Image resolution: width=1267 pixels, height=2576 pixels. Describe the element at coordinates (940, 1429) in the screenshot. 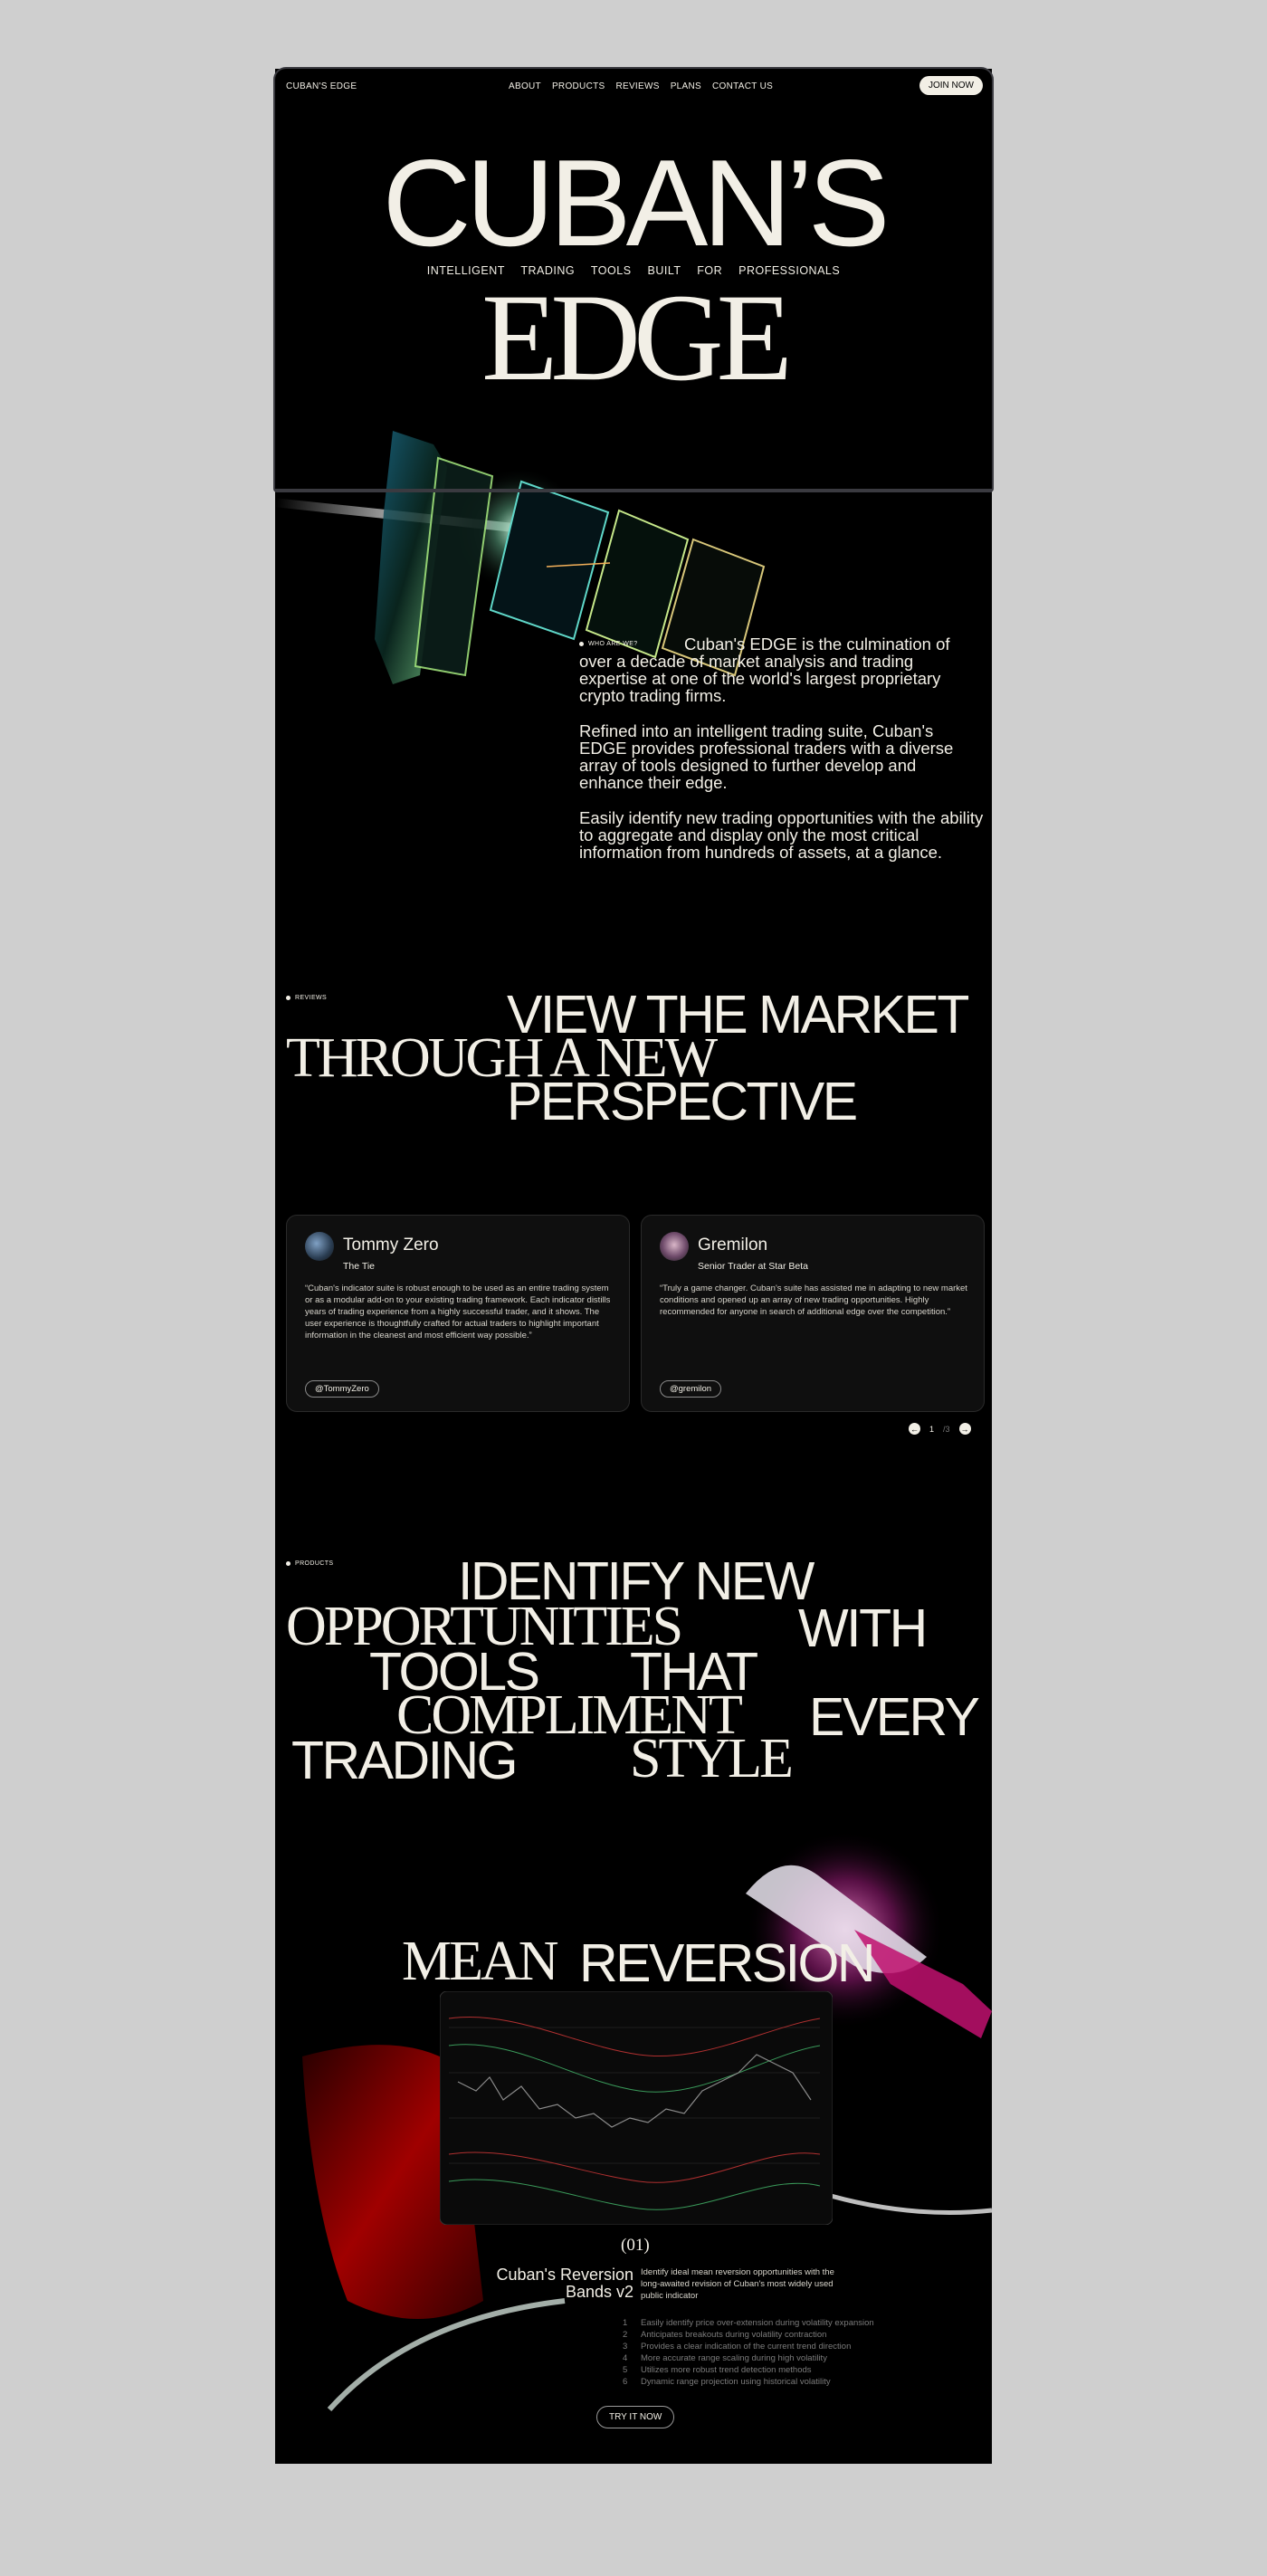

I see `reviews-pager: ← 1 /3 →` at that location.